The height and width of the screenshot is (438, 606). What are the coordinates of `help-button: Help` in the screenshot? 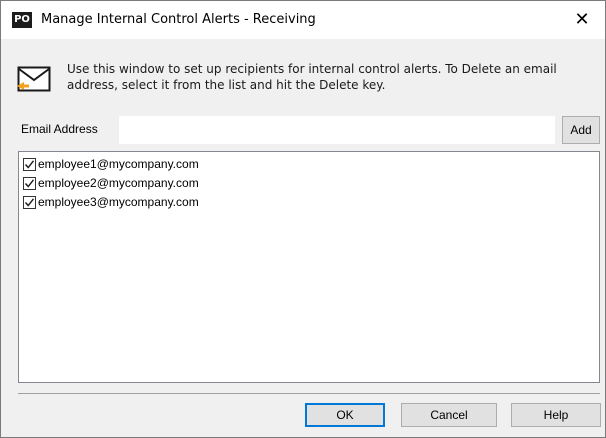 It's located at (556, 415).